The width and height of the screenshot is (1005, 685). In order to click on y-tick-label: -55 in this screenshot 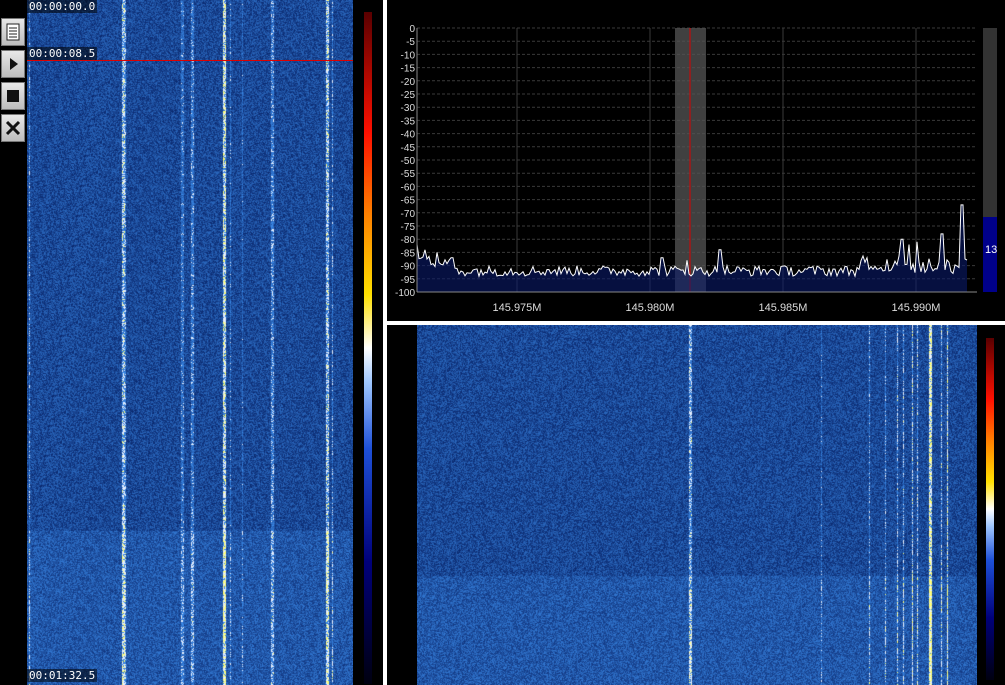, I will do `click(408, 174)`.